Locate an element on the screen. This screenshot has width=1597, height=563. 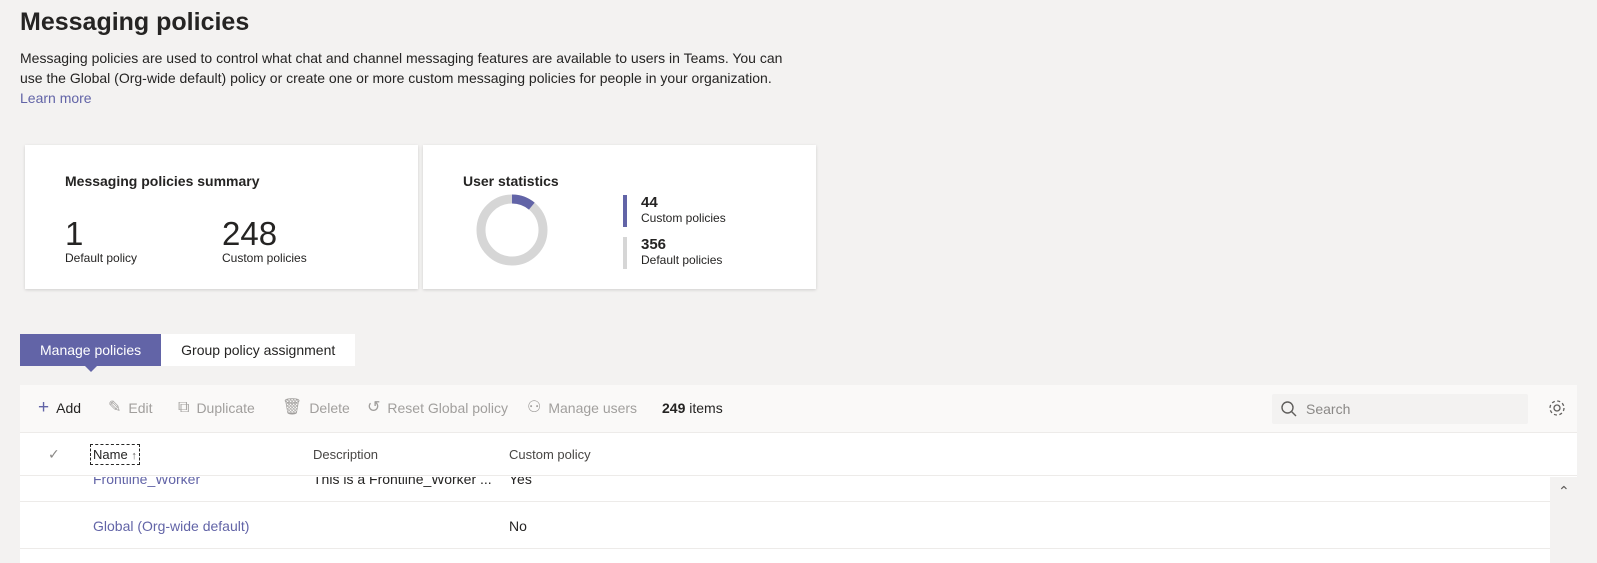
default-policies-value: 356 is located at coordinates (654, 244).